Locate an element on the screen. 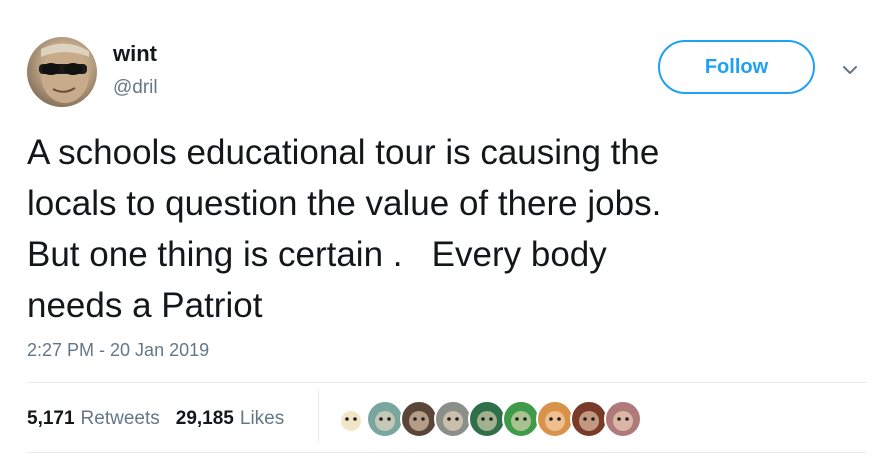  person-avatar-icon is located at coordinates (623, 421).